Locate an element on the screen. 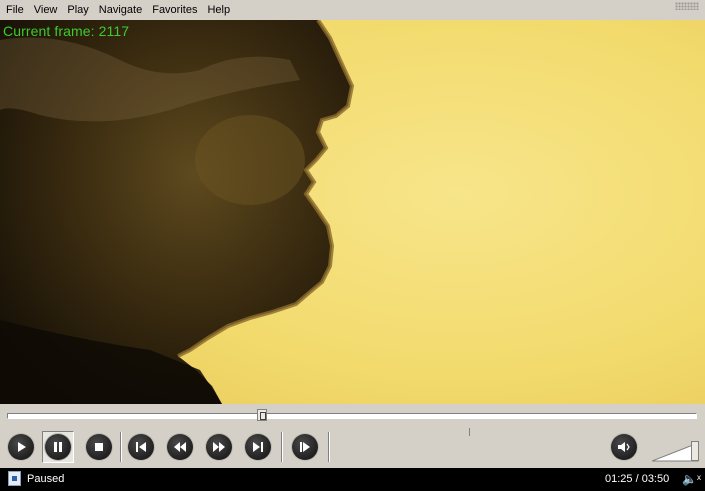 Image resolution: width=705 pixels, height=491 pixels. frame-step-button is located at coordinates (305, 447).